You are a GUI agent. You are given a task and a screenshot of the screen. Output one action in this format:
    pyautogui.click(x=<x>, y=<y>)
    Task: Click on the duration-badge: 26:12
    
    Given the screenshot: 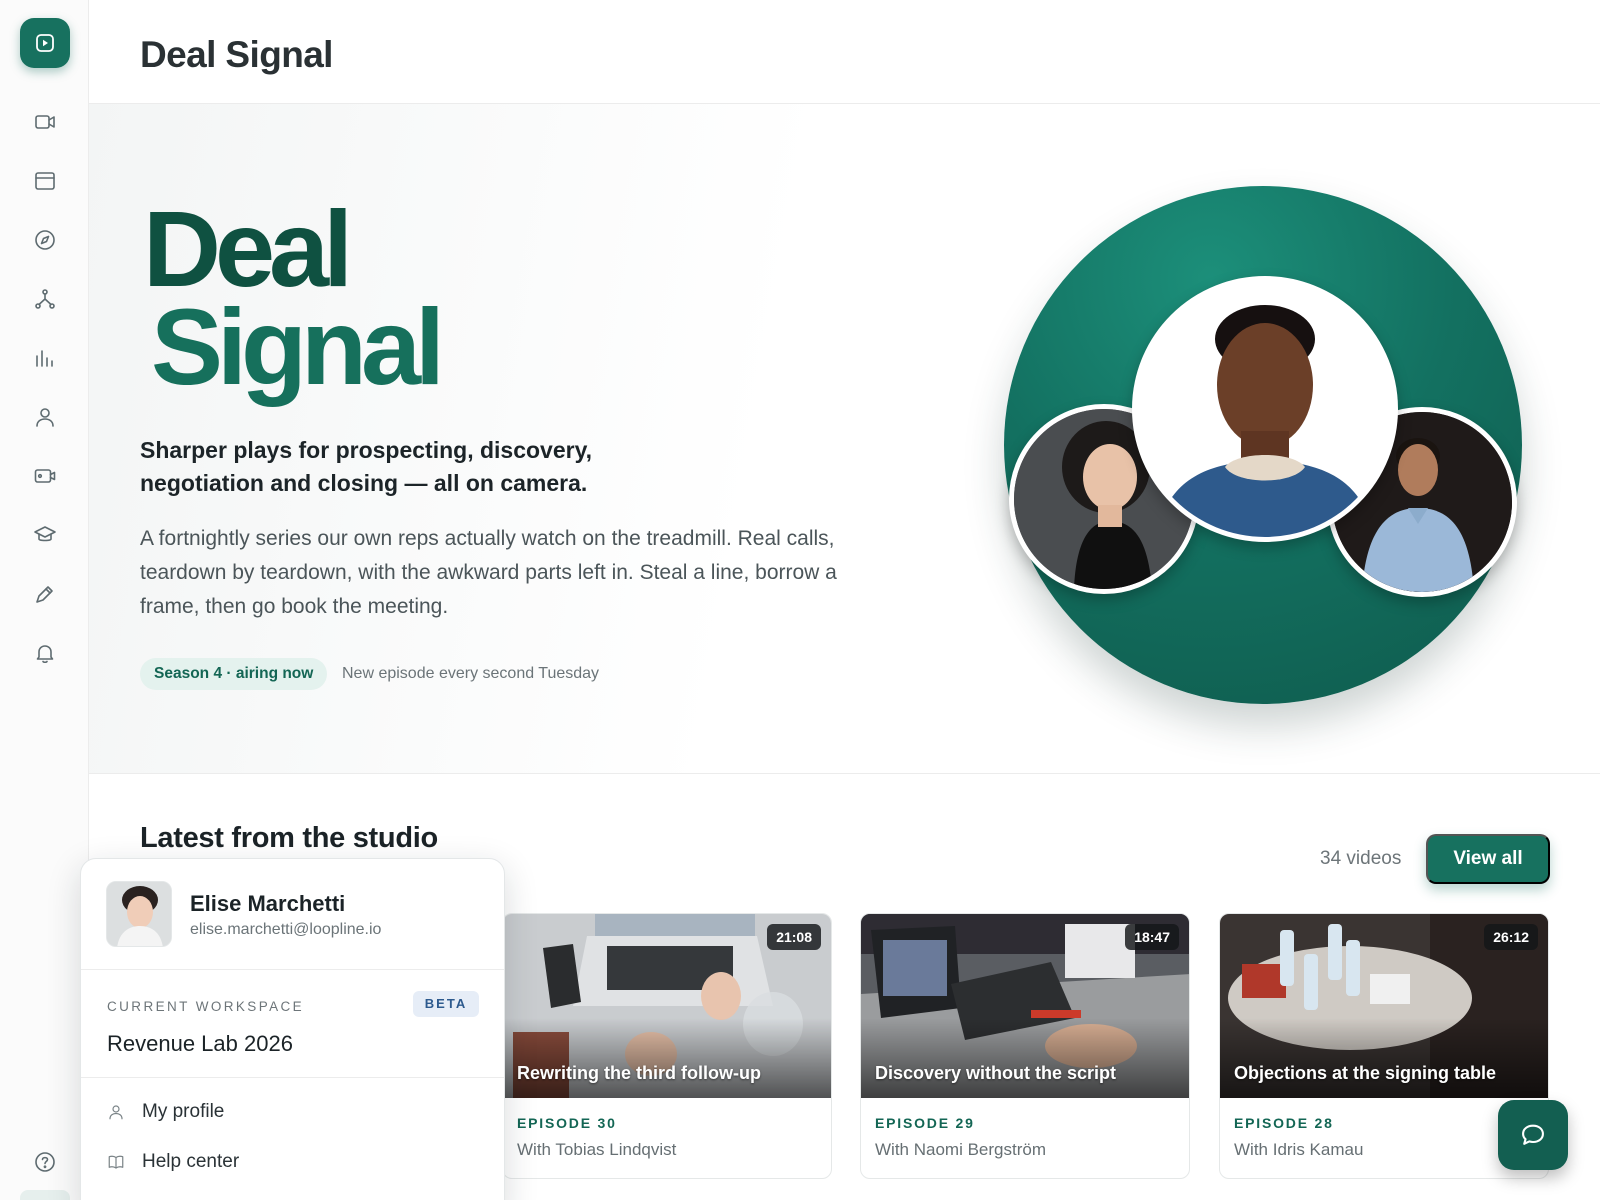 What is the action you would take?
    pyautogui.click(x=1511, y=937)
    